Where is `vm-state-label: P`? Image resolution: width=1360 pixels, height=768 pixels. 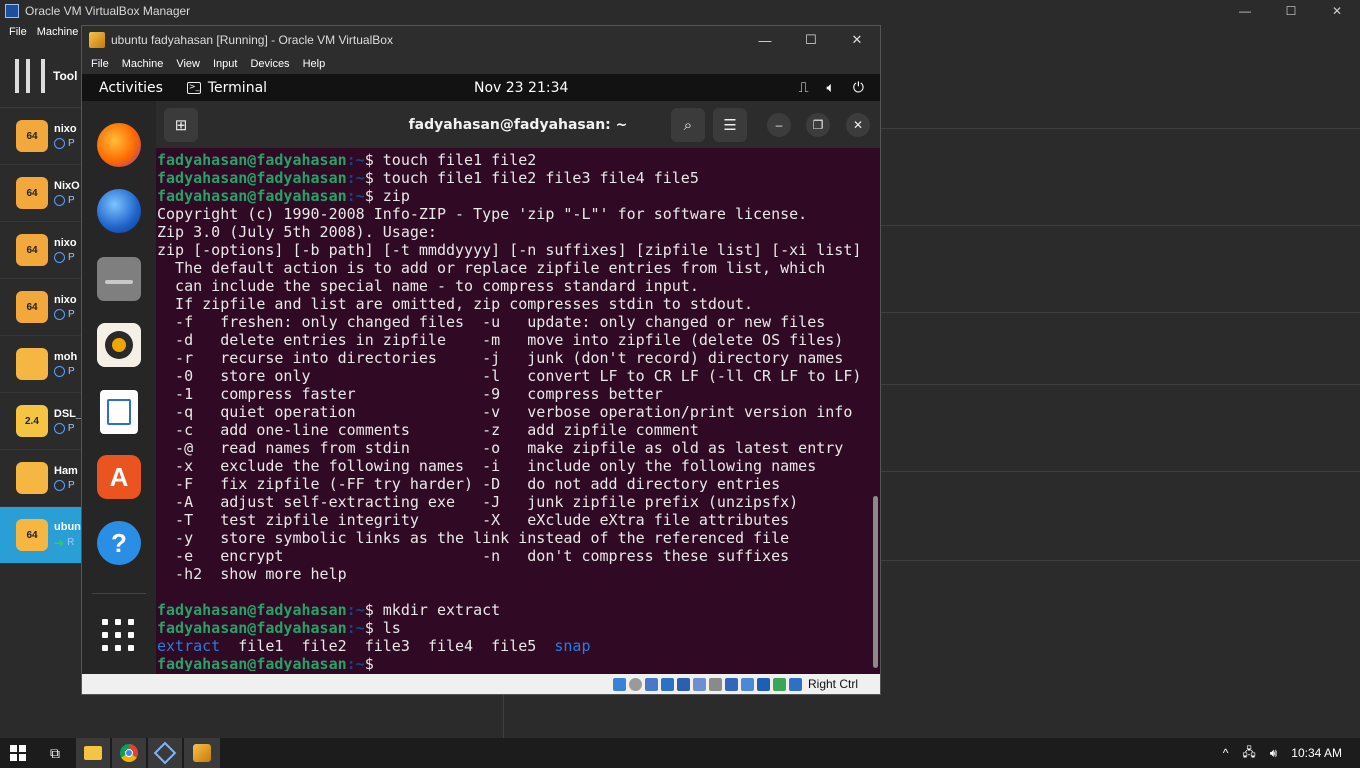
vm-state-label: P is located at coordinates (71, 485).